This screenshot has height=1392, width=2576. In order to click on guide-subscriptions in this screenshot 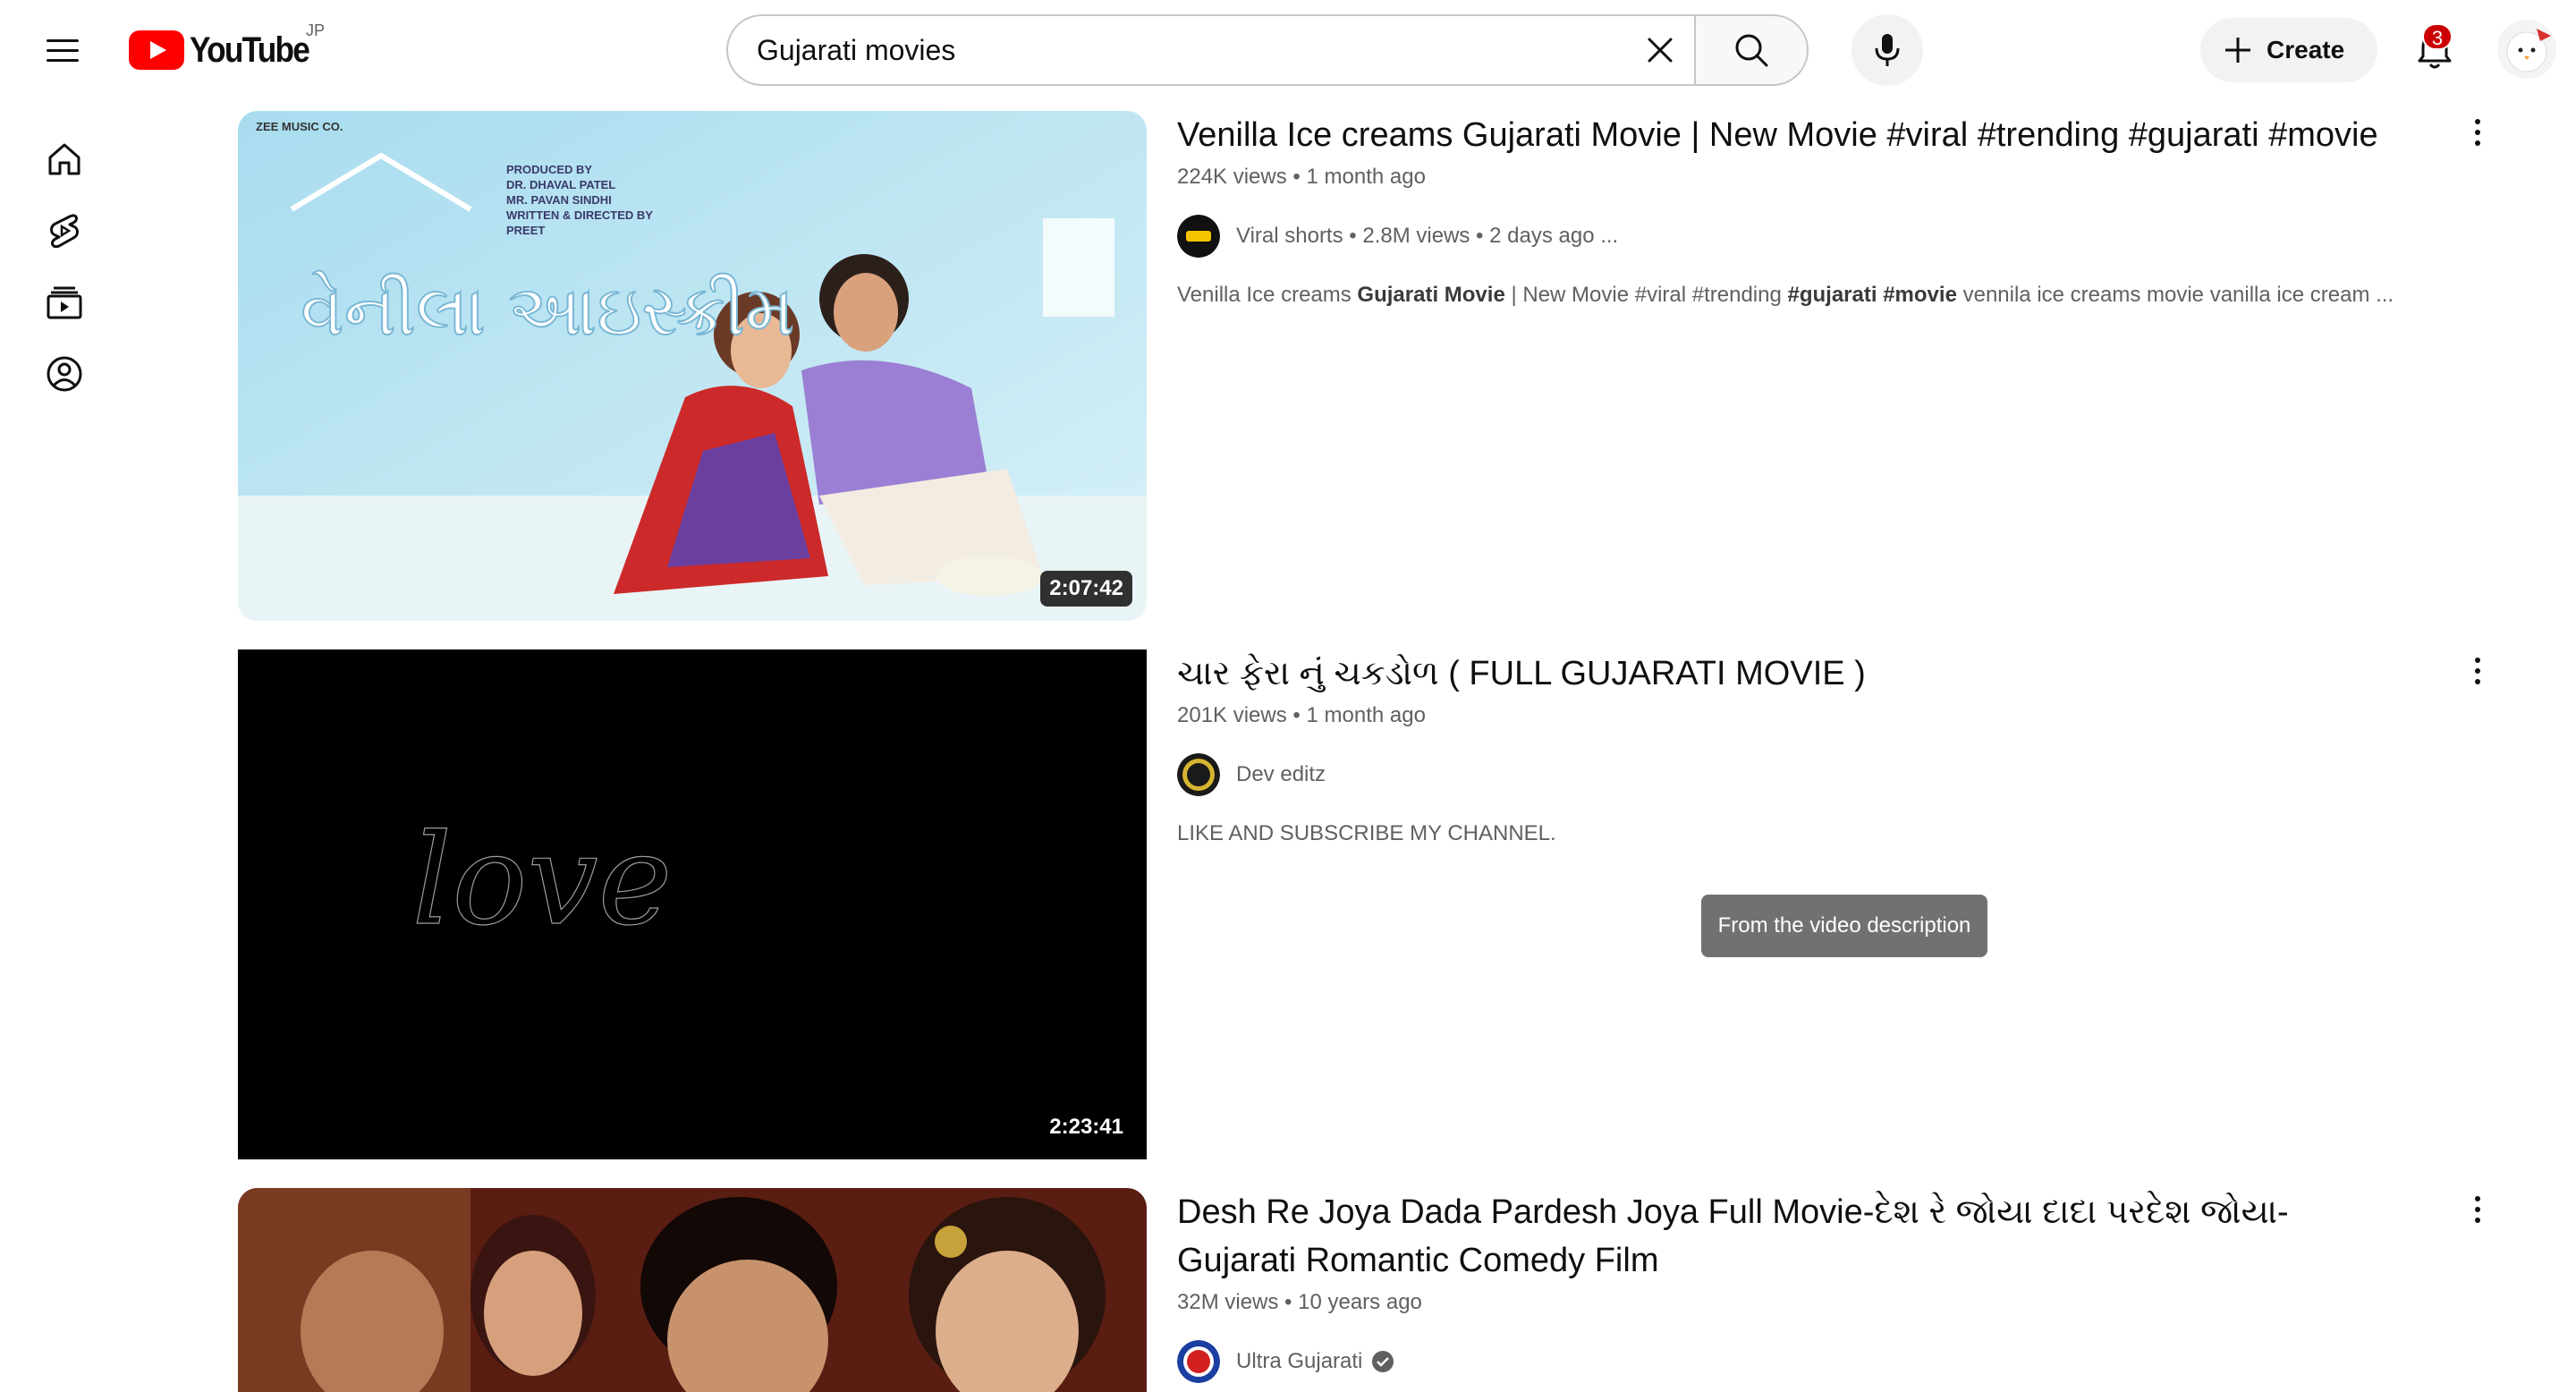, I will do `click(64, 302)`.